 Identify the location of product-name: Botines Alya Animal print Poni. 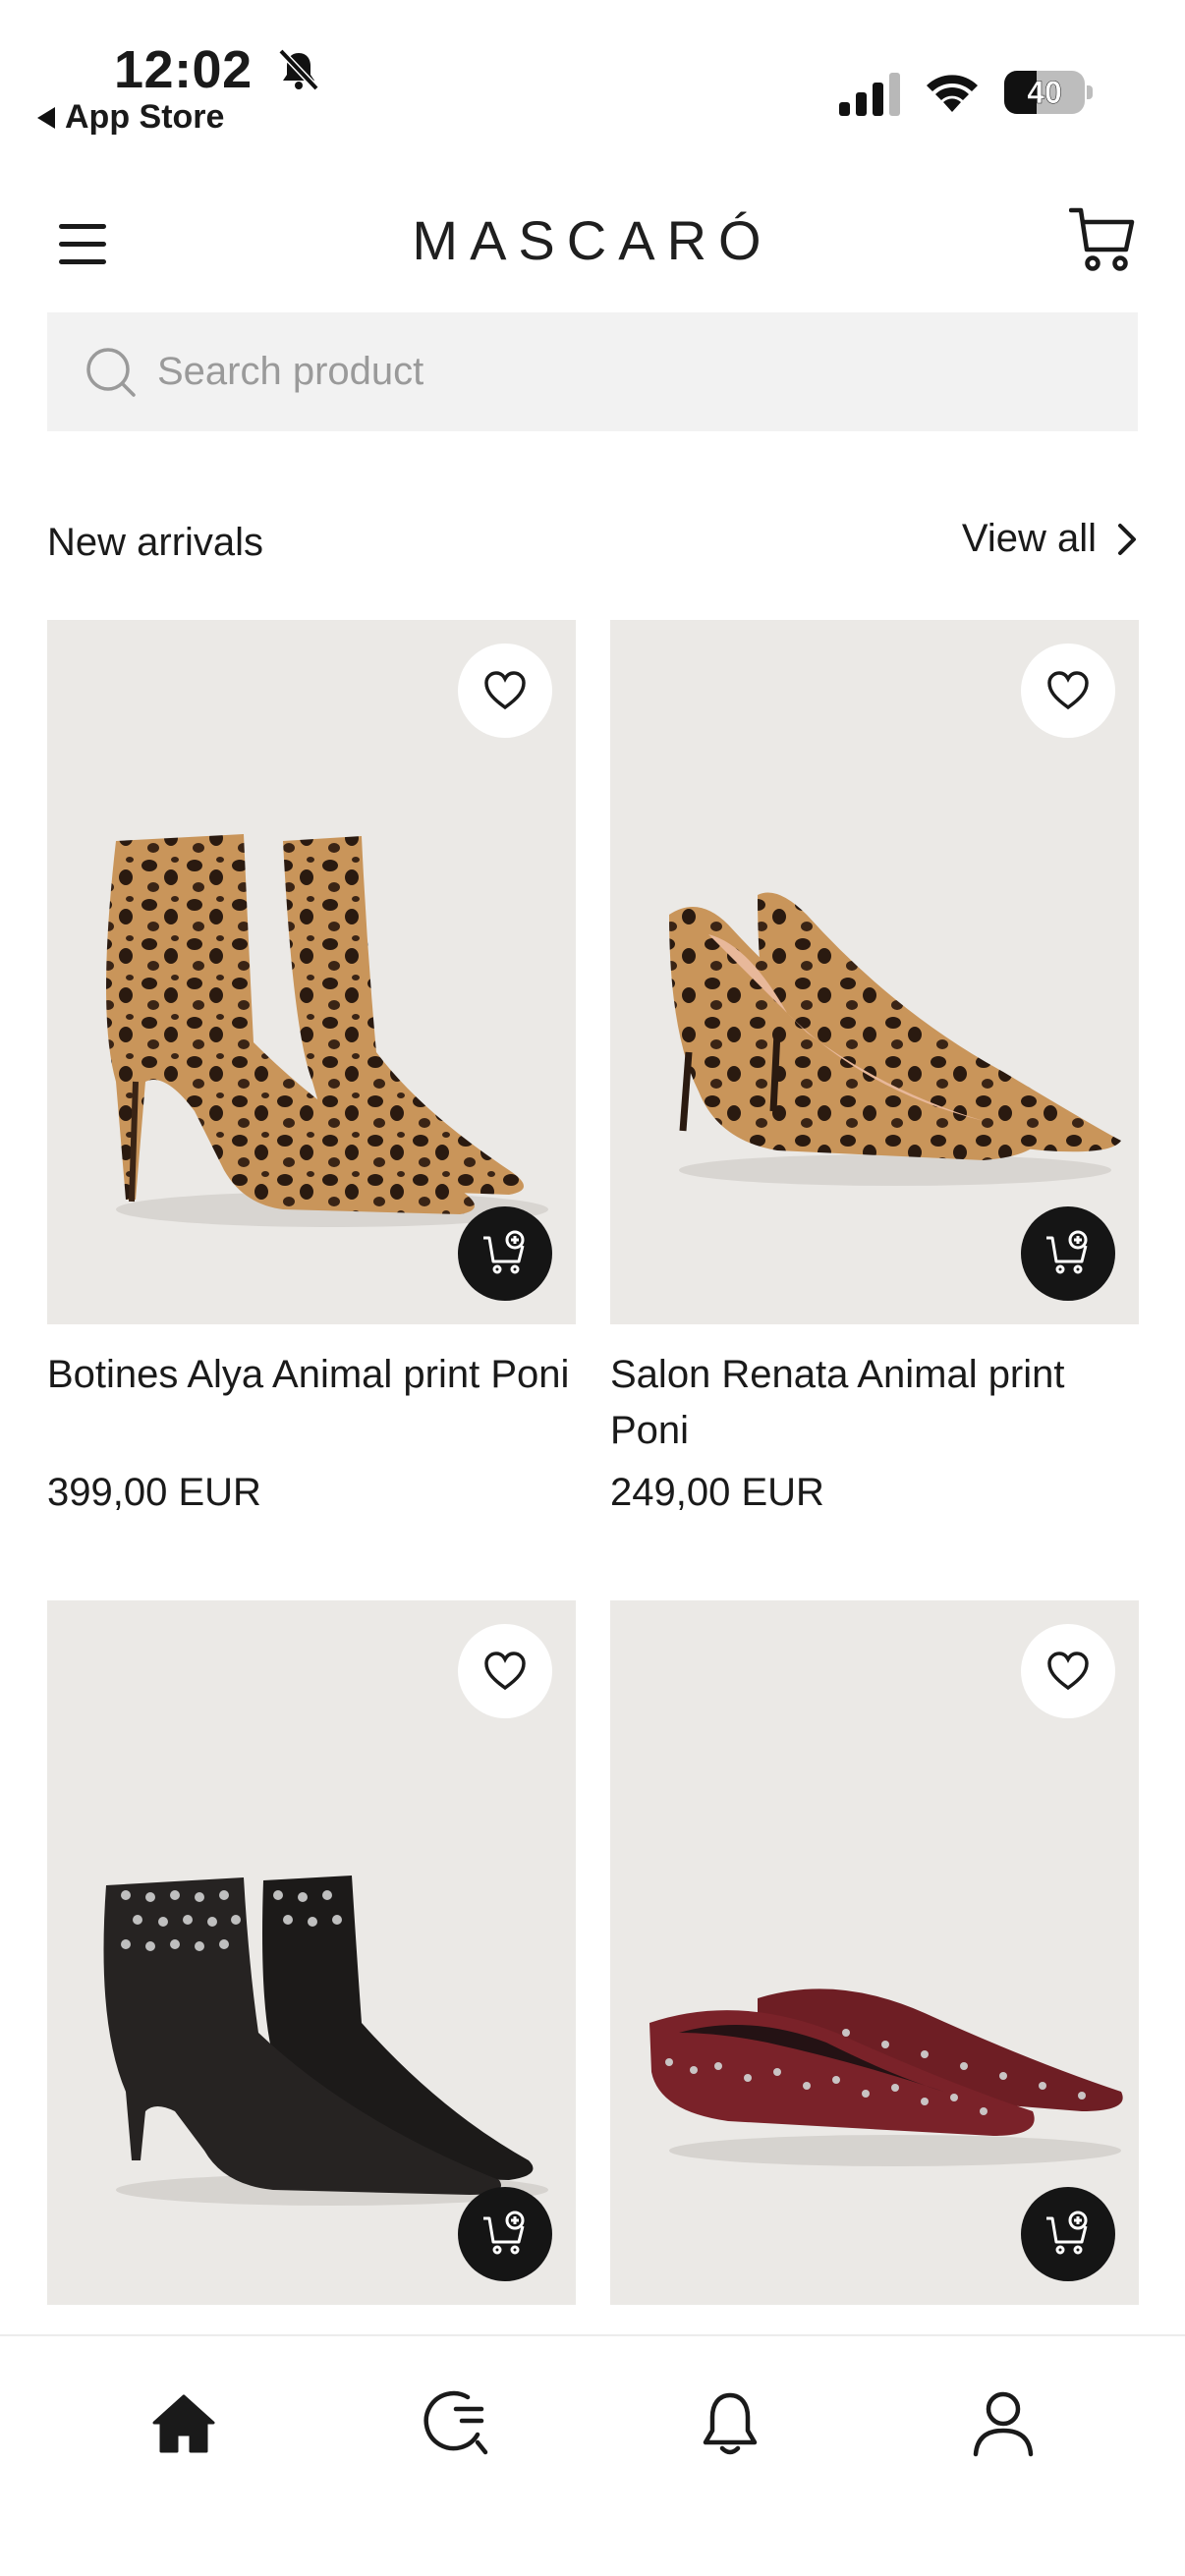
(312, 1375).